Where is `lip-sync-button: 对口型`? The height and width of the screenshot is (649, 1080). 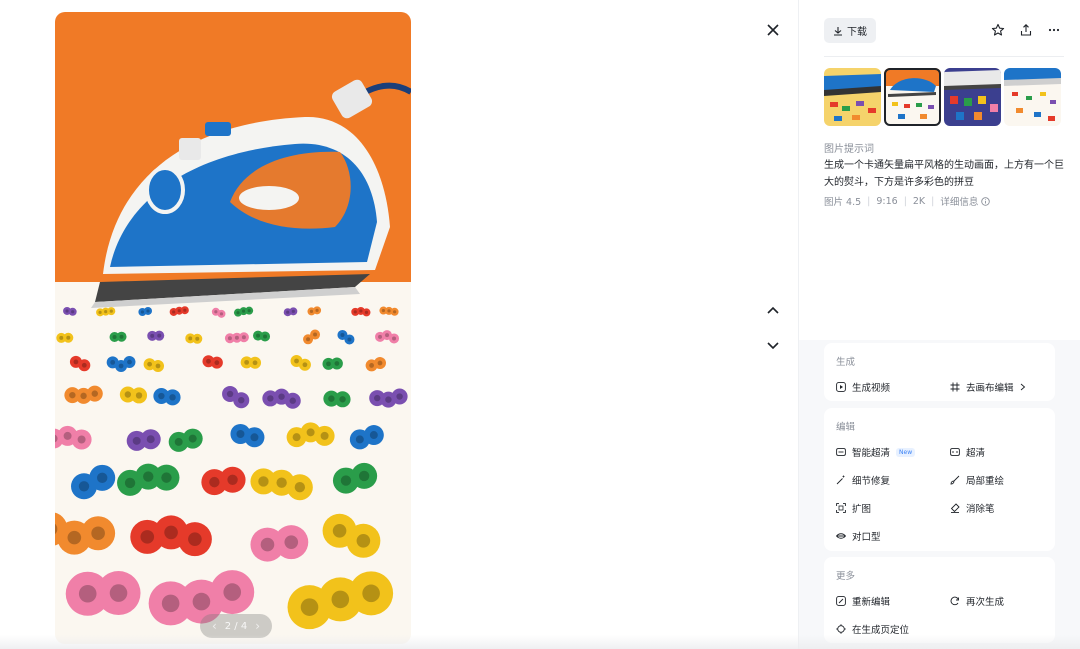
lip-sync-button: 对口型 is located at coordinates (858, 536).